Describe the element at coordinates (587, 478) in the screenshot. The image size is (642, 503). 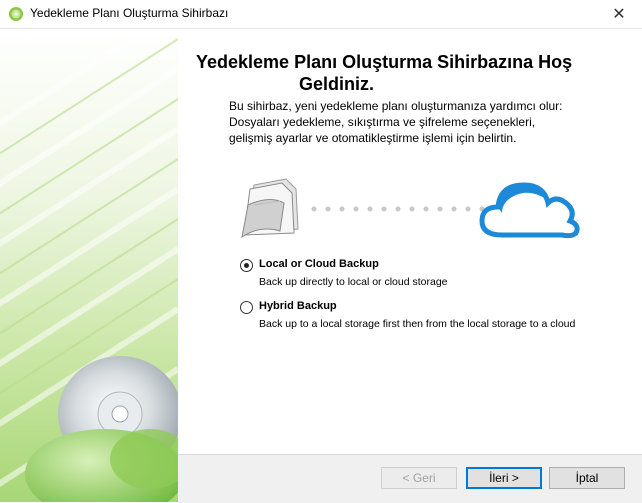
I see `cancel-button: İptal` at that location.